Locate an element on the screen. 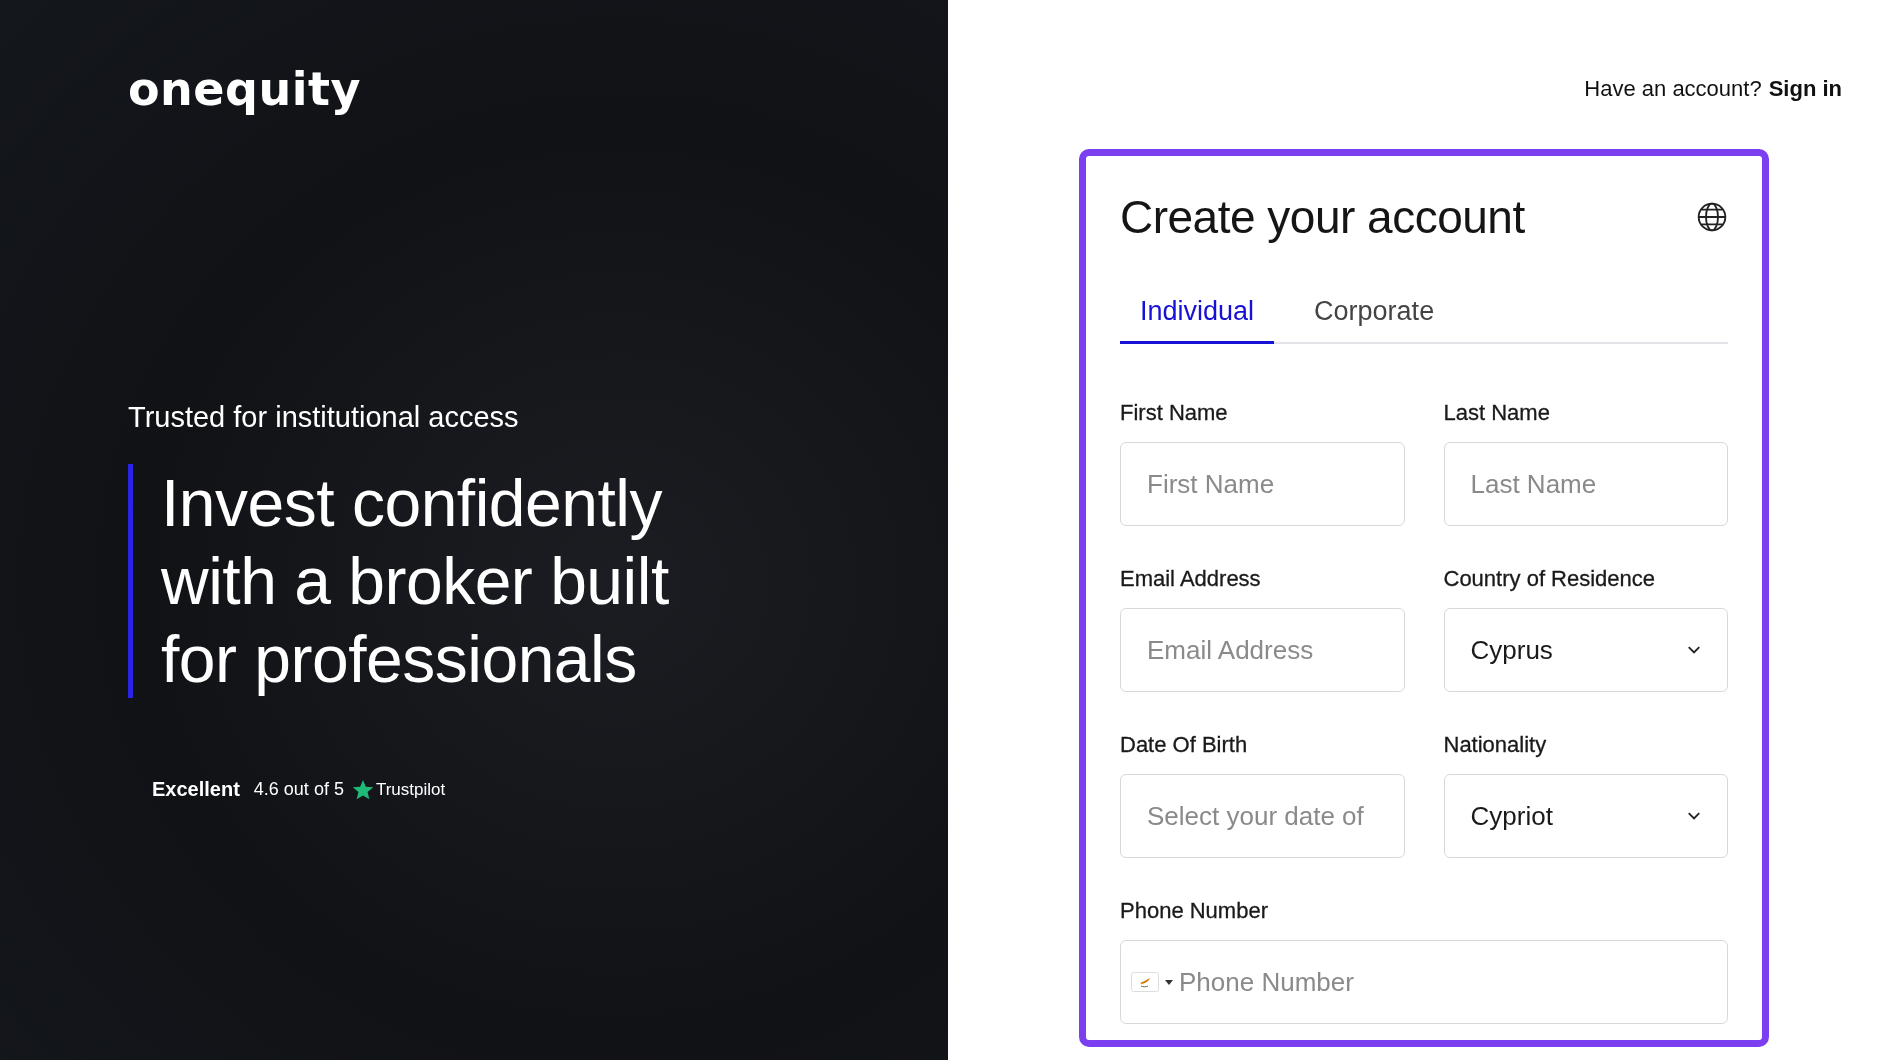 Image resolution: width=1900 pixels, height=1060 pixels. field-label: Date Of Birth is located at coordinates (1184, 745).